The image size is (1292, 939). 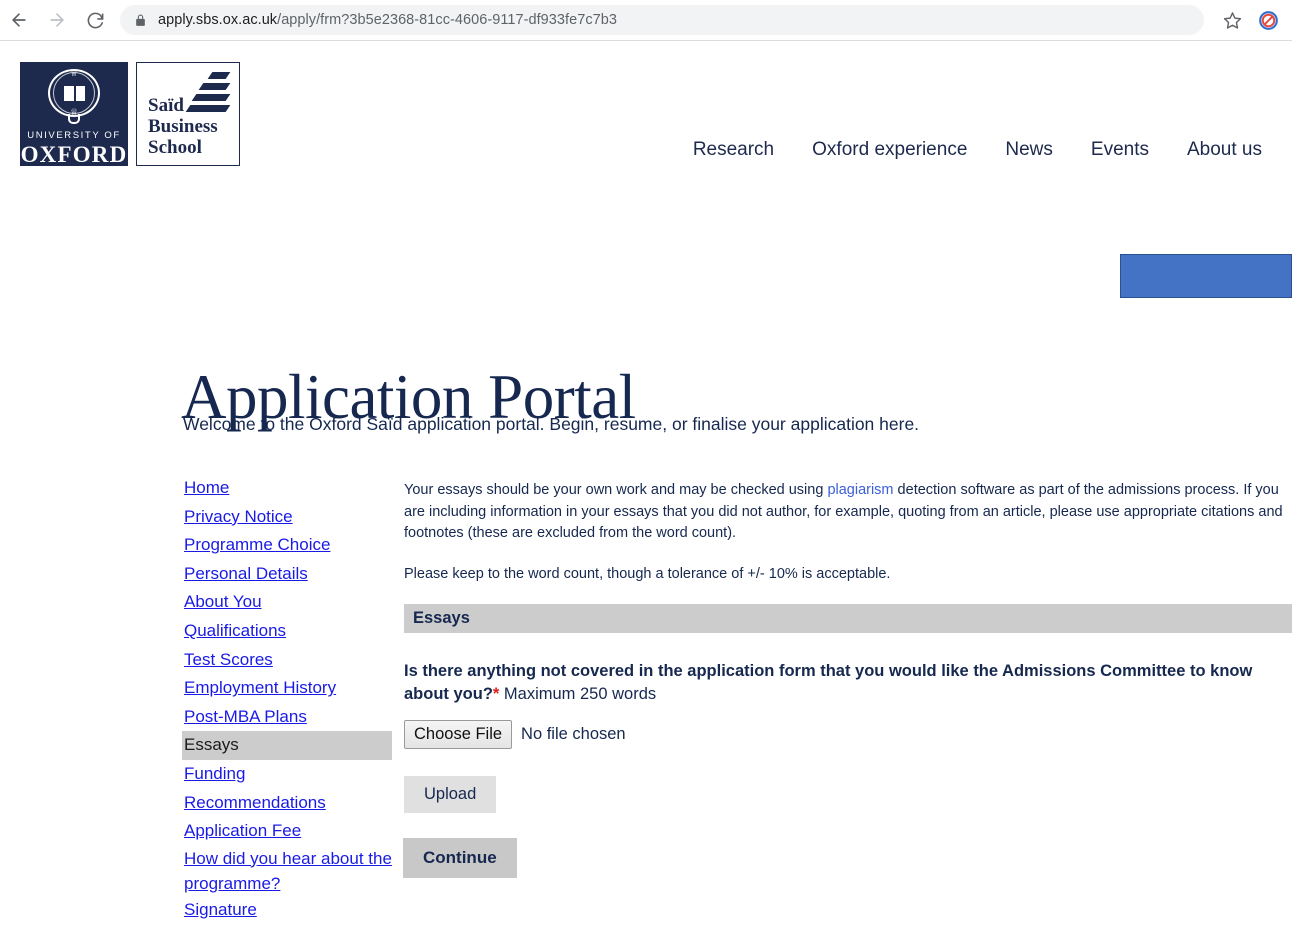 I want to click on sbs-line-3: School, so click(x=175, y=147).